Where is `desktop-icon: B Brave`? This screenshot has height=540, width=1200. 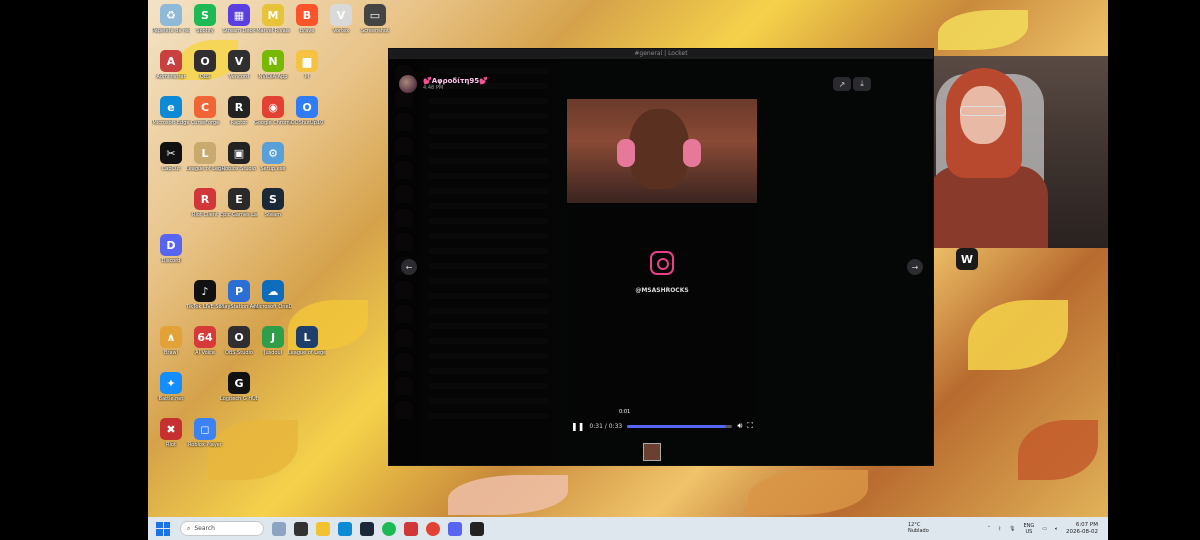
desktop-icon: B Brave is located at coordinates (307, 19).